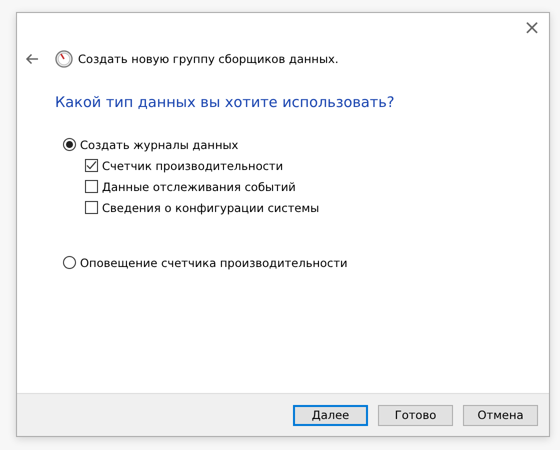 This screenshot has height=450, width=560. I want to click on dialog-button: Отмена, so click(500, 415).